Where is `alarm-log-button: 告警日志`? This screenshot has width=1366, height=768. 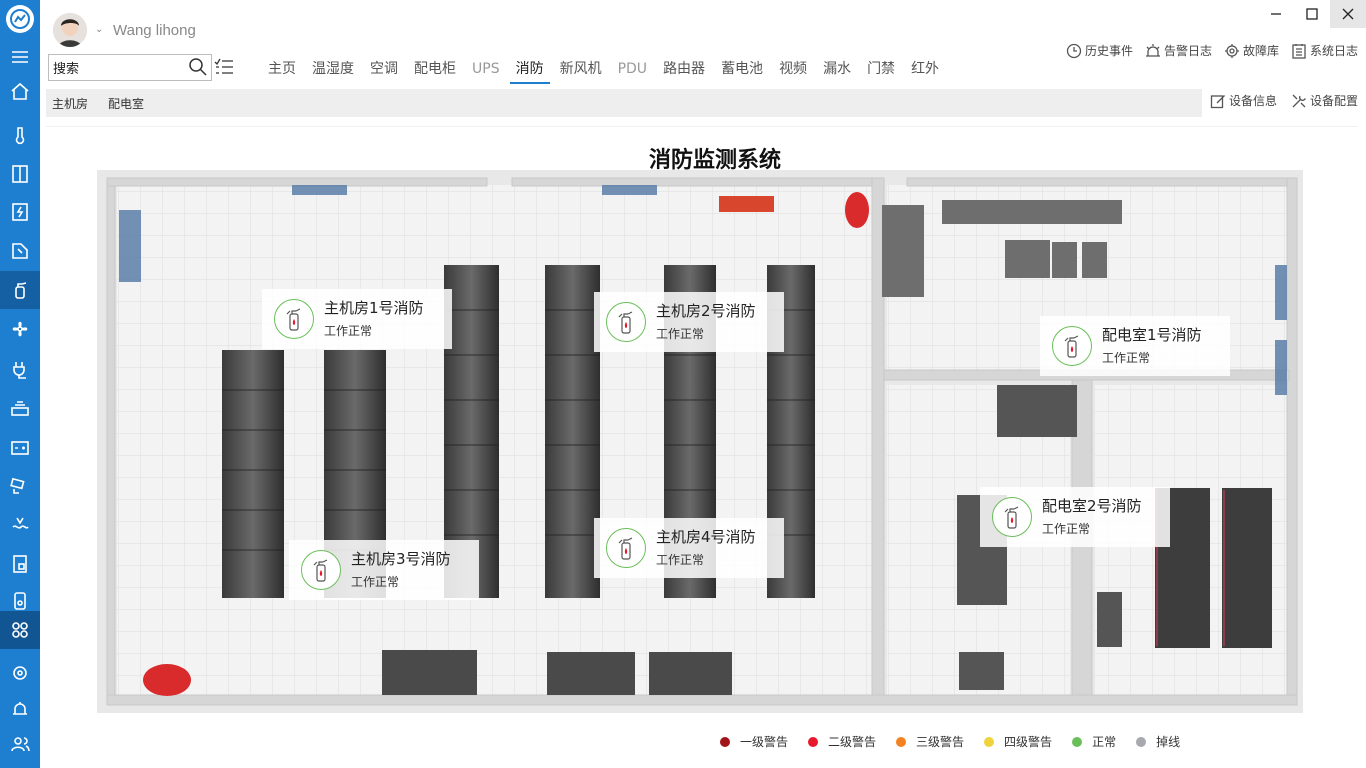
alarm-log-button: 告警日志 is located at coordinates (1178, 50).